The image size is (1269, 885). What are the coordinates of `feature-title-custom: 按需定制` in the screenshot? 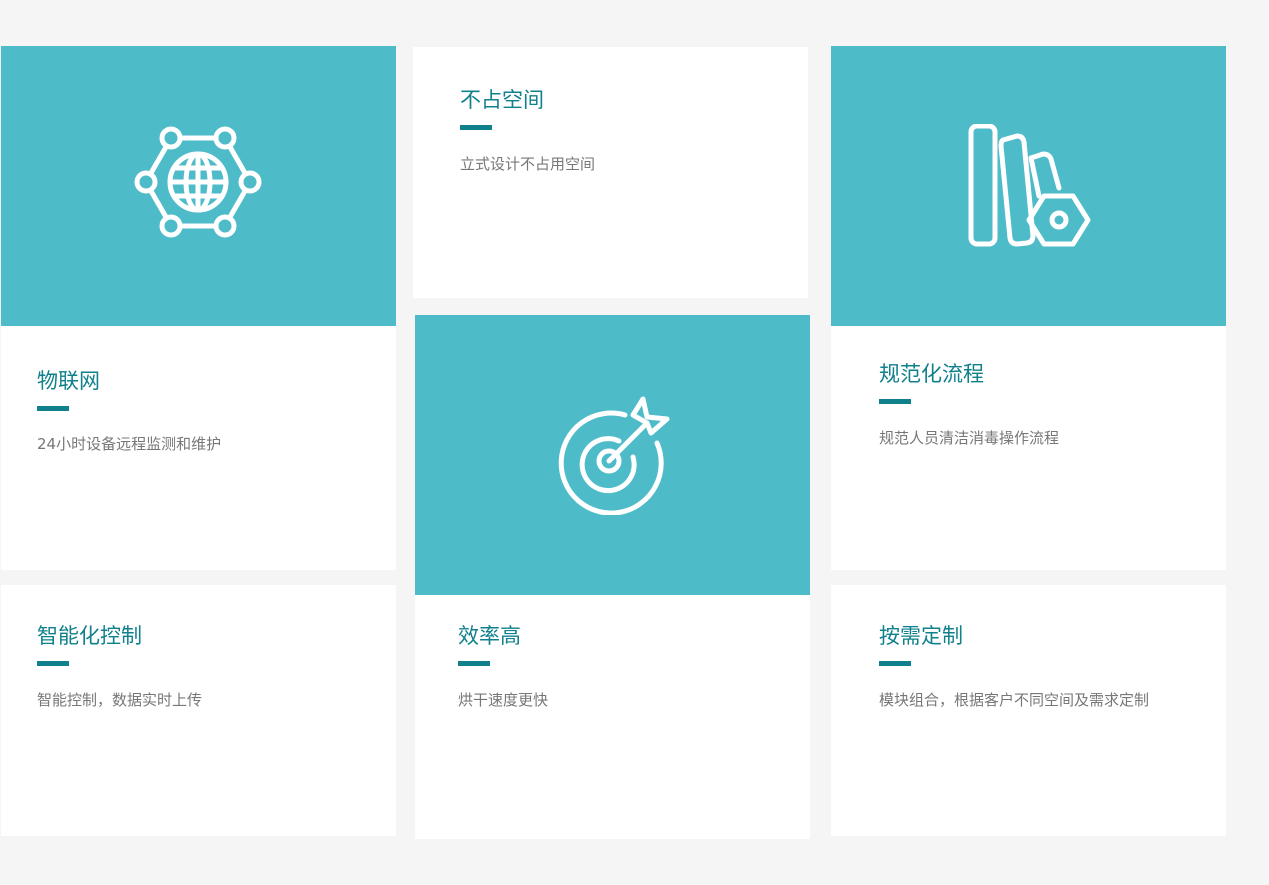 It's located at (921, 636).